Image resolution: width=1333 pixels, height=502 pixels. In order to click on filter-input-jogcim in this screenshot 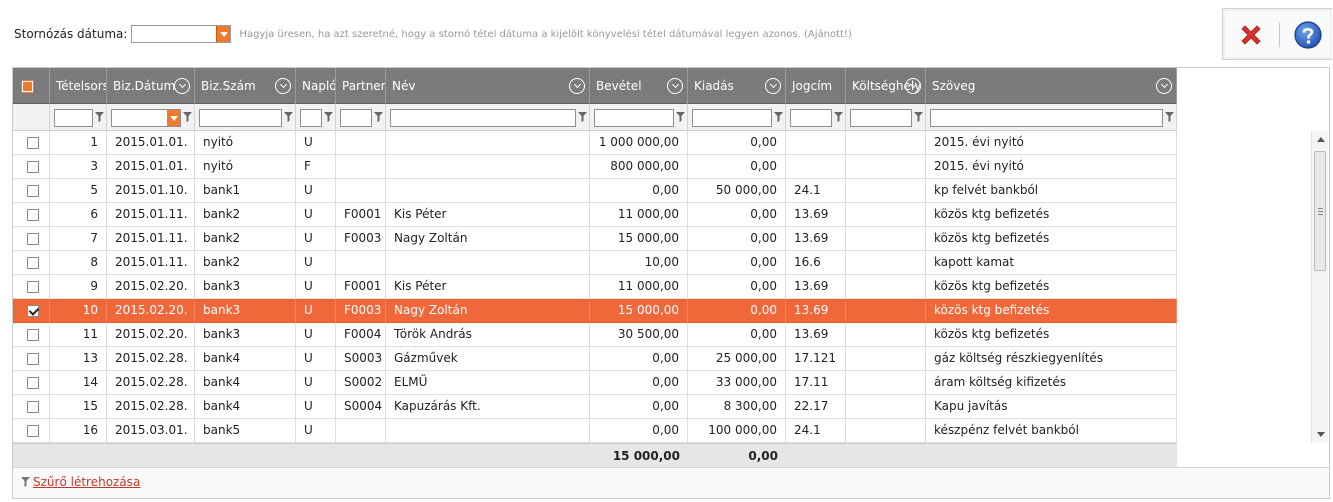, I will do `click(811, 118)`.